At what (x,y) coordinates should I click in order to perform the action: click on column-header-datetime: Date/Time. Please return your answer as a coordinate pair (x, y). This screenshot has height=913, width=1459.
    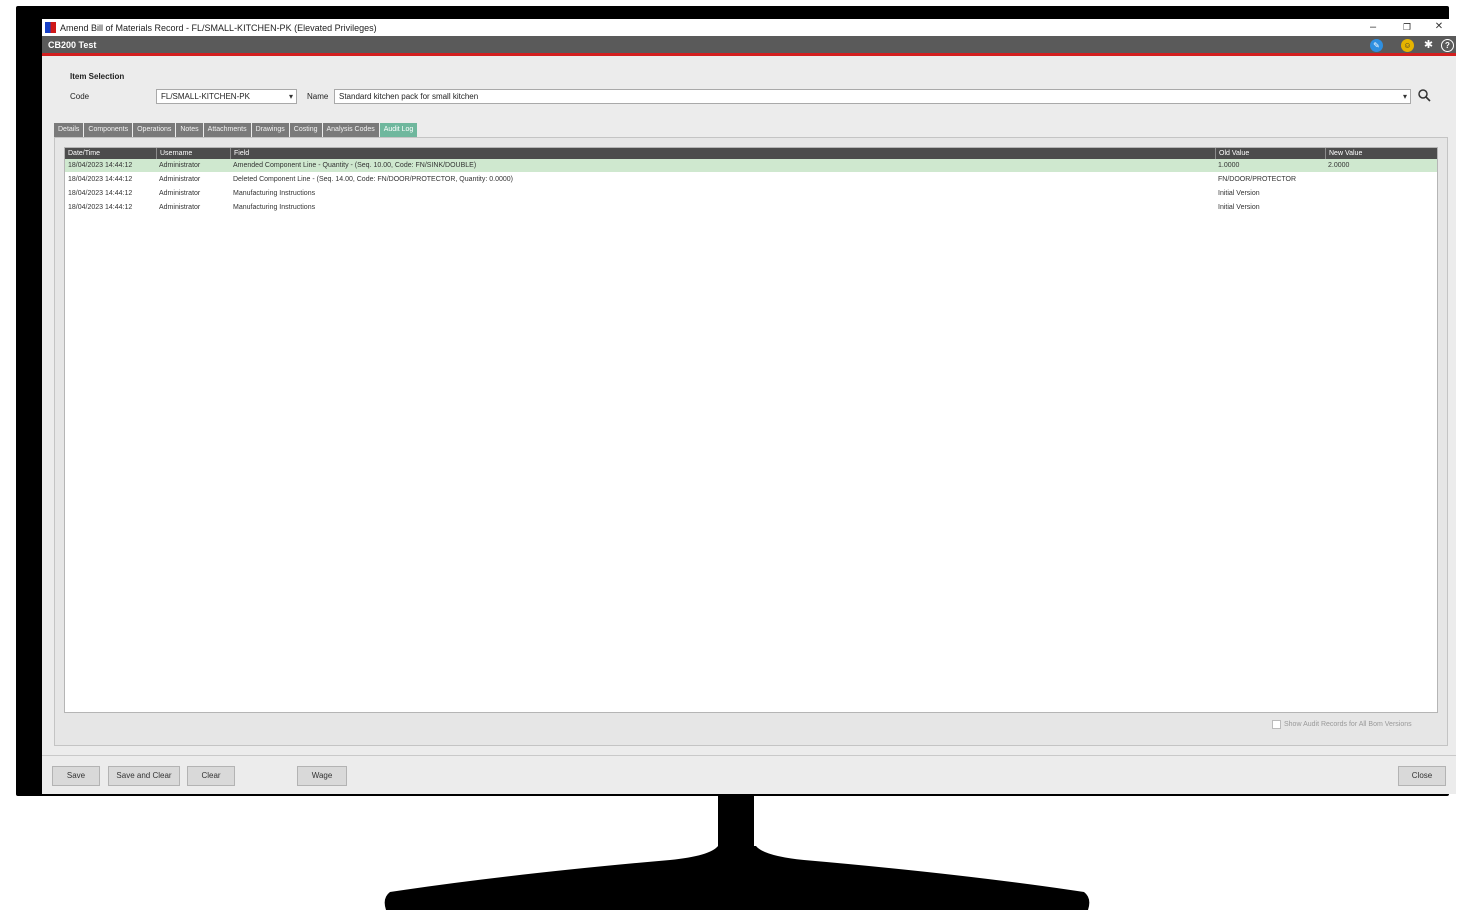
    Looking at the image, I should click on (110, 153).